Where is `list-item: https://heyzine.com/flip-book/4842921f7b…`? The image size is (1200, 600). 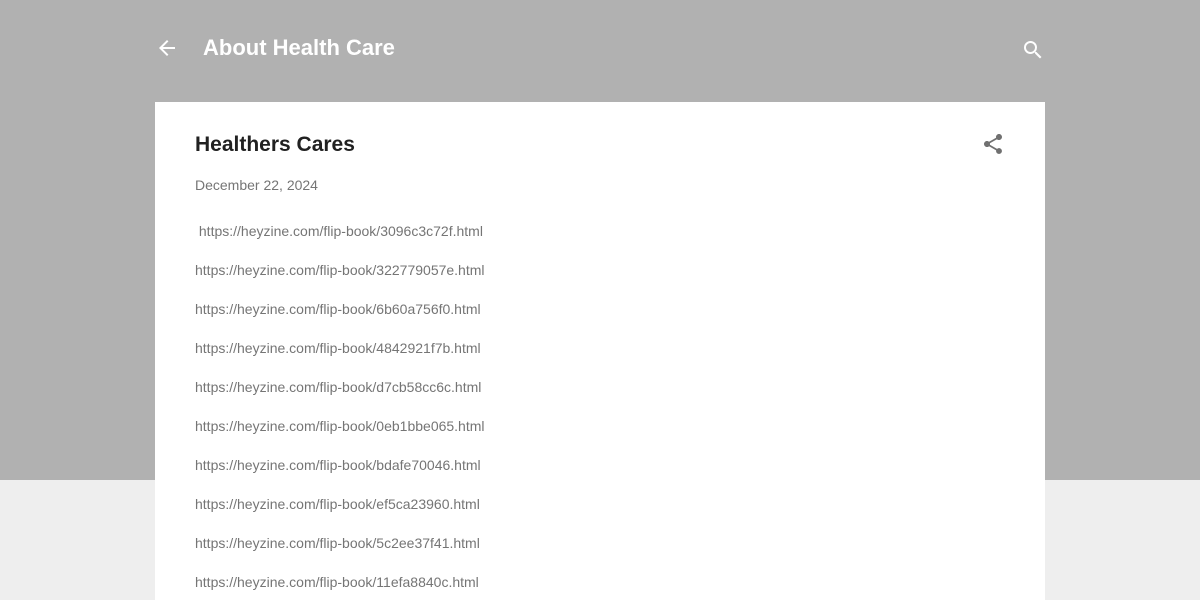
list-item: https://heyzine.com/flip-book/4842921f7b… is located at coordinates (340, 359).